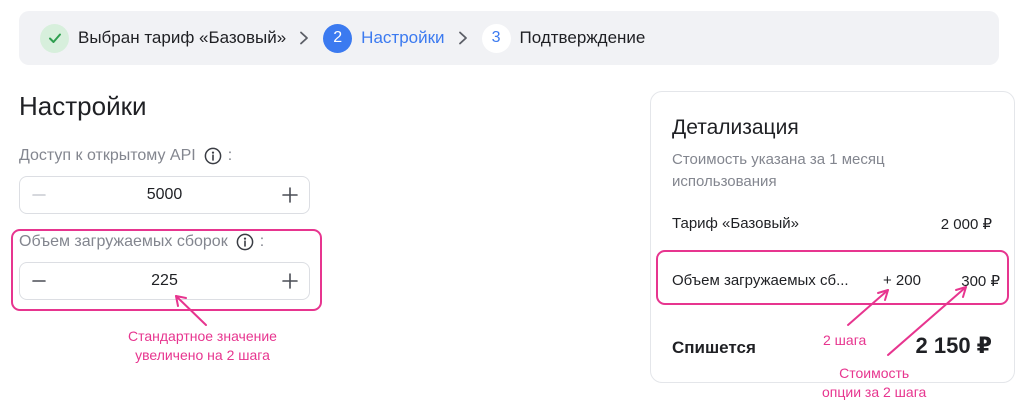  I want to click on tariff-row-value: 2 000 ₽, so click(966, 224).